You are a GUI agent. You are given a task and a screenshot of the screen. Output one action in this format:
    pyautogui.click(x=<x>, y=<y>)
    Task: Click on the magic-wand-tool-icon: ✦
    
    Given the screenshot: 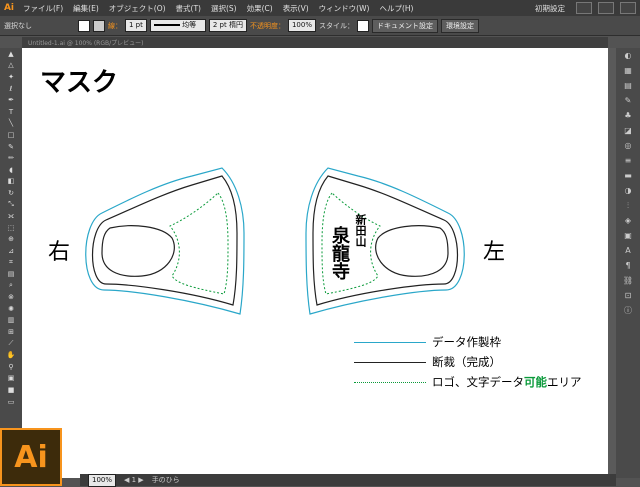 What is the action you would take?
    pyautogui.click(x=11, y=77)
    